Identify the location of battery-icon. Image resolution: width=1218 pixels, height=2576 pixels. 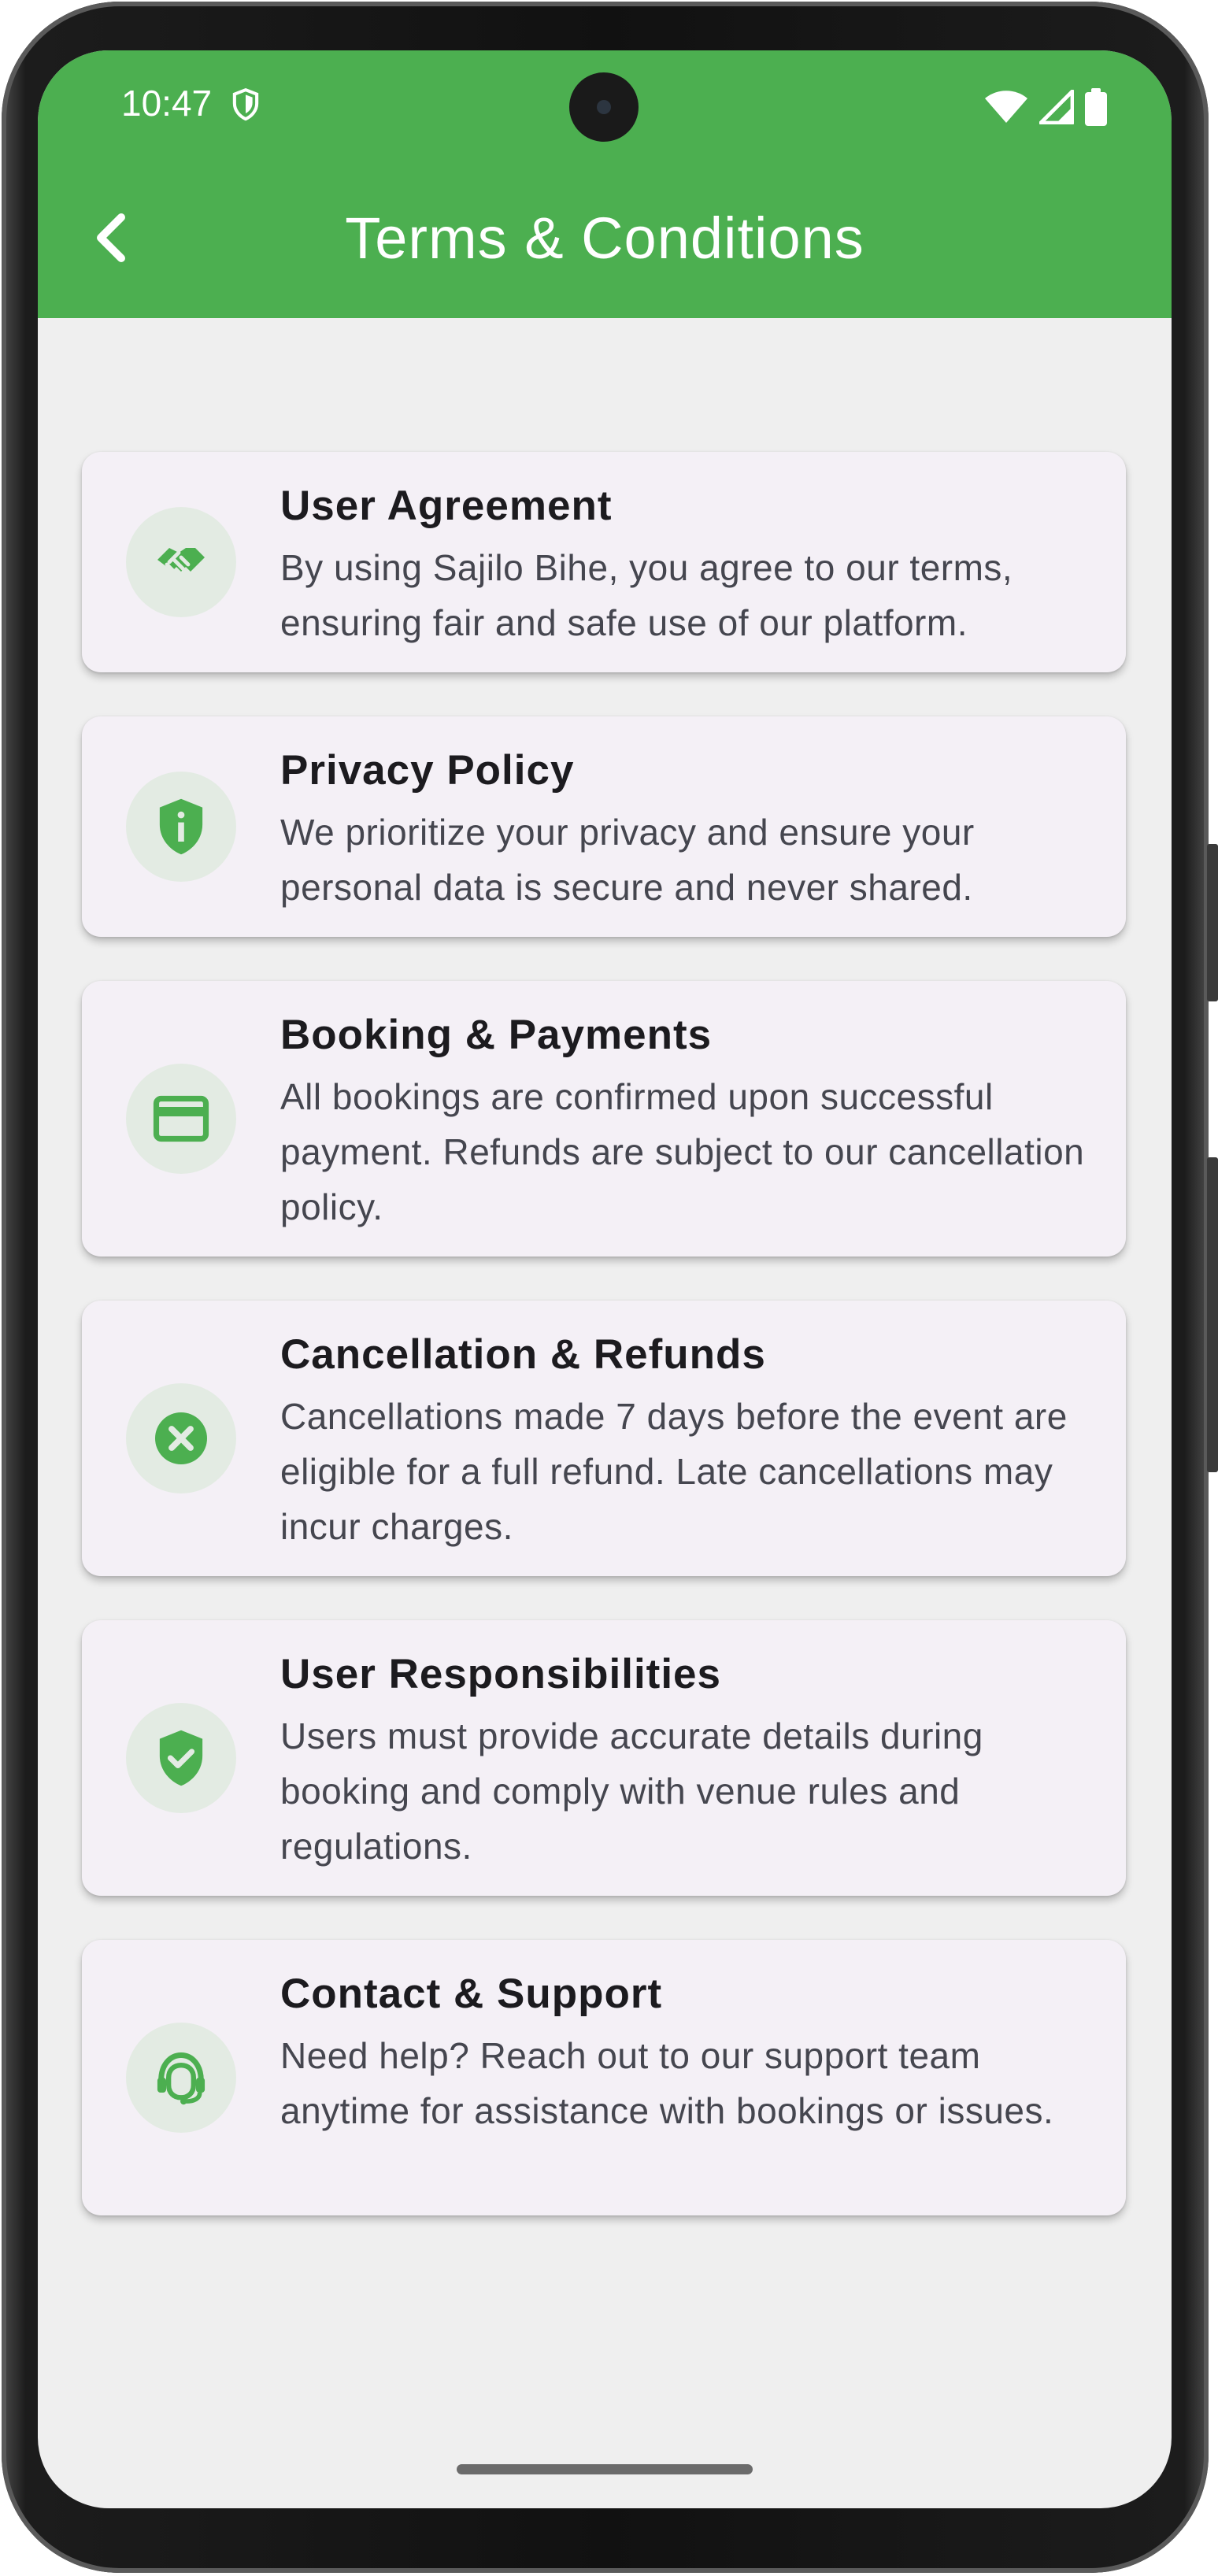
(1096, 109).